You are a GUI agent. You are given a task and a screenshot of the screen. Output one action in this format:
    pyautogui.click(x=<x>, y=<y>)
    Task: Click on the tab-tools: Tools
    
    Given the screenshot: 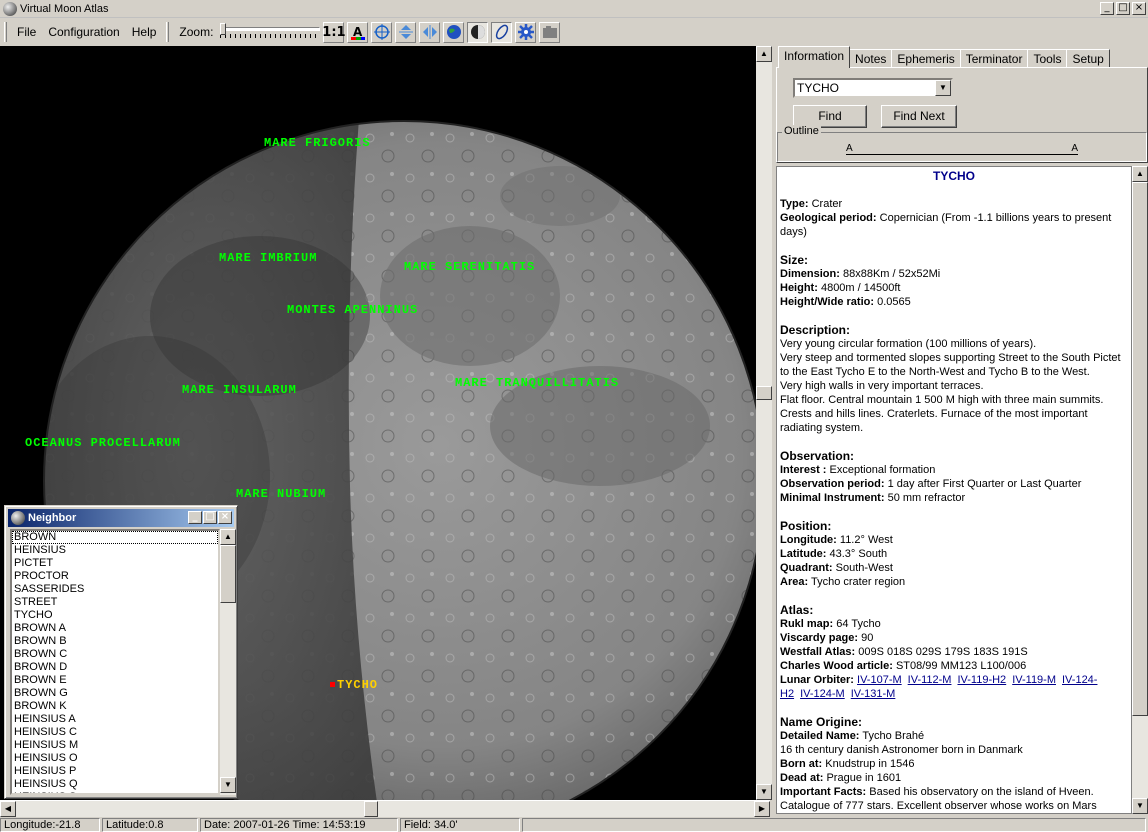 What is the action you would take?
    pyautogui.click(x=1047, y=58)
    